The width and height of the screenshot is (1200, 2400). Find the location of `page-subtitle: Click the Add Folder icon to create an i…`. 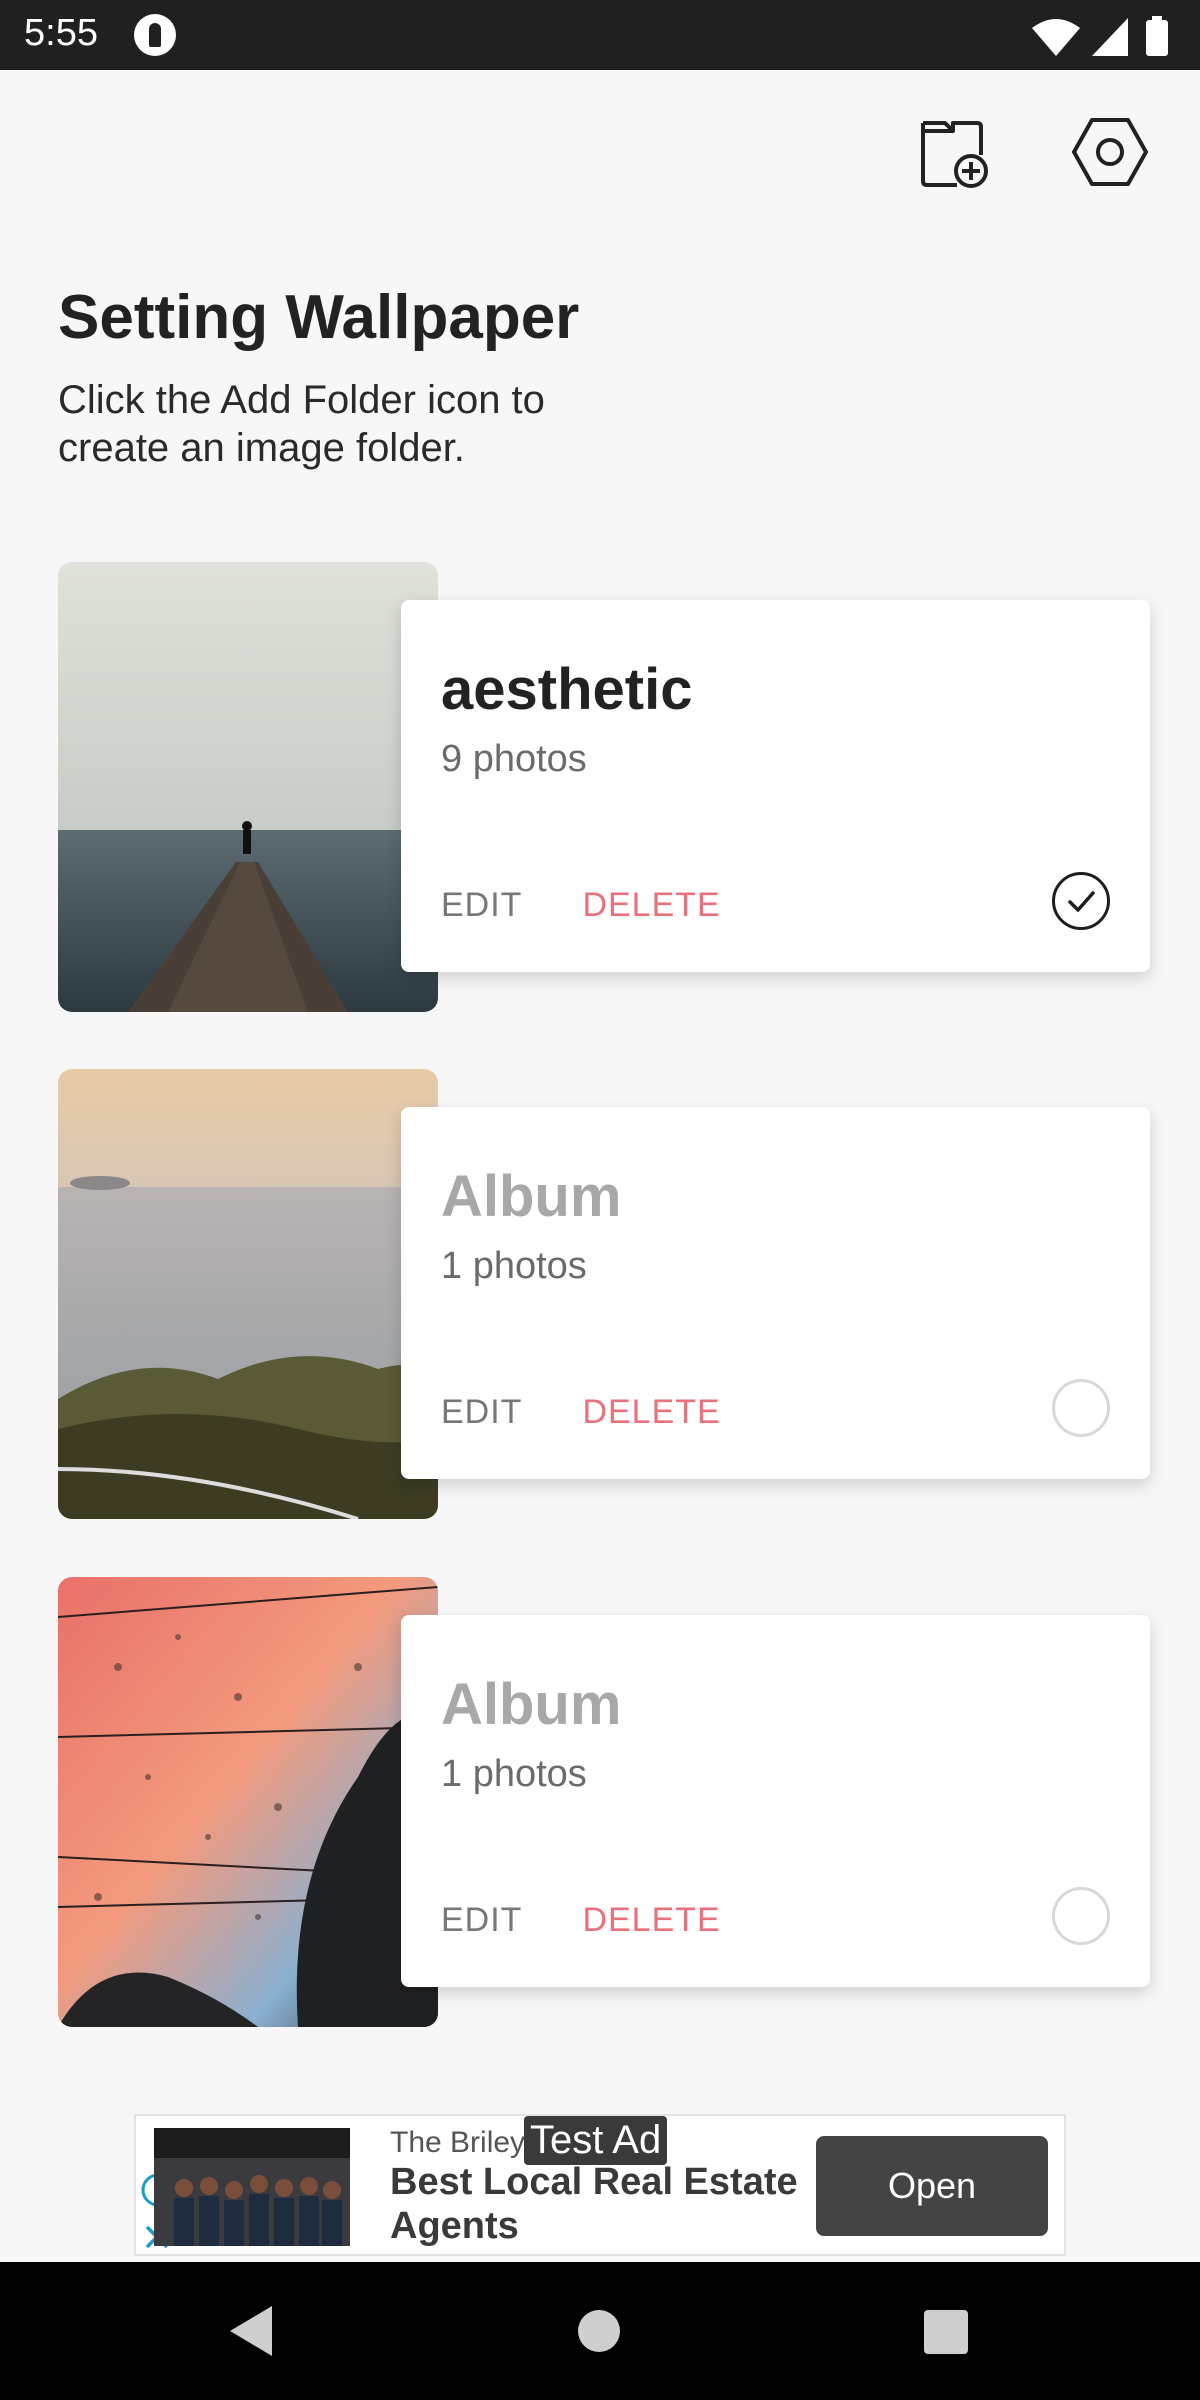

page-subtitle: Click the Add Folder icon to create an i… is located at coordinates (301, 424).